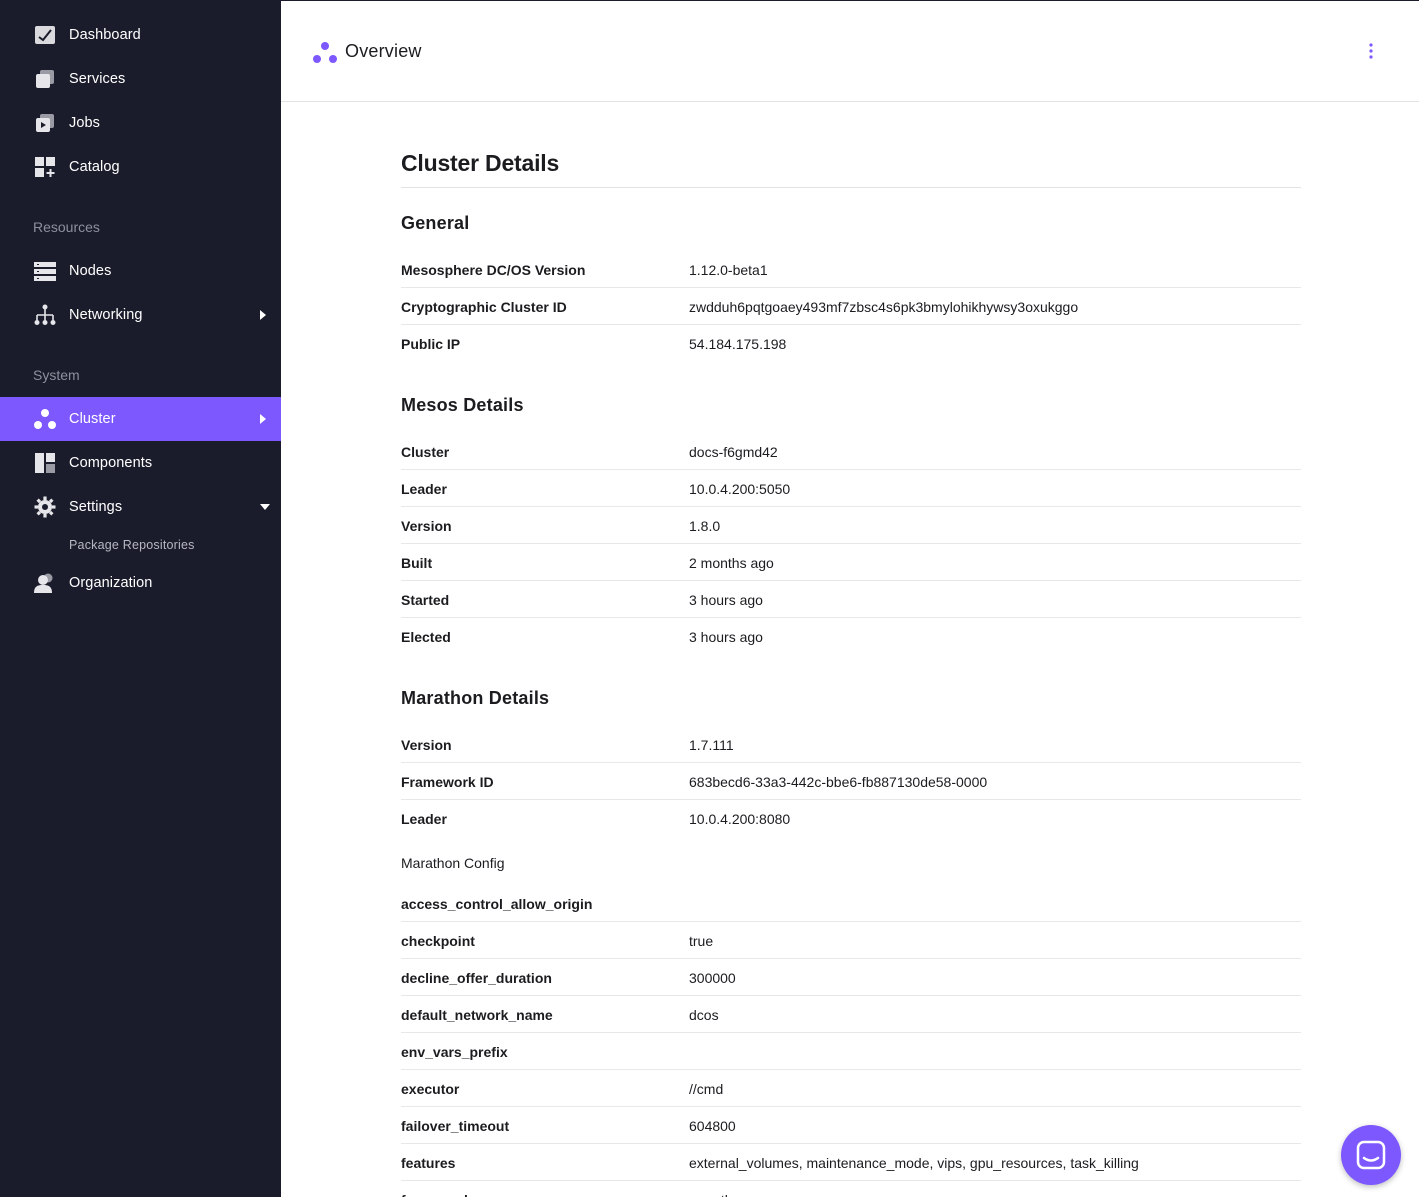 The height and width of the screenshot is (1197, 1419). I want to click on sidebar-item-label: Components, so click(111, 463).